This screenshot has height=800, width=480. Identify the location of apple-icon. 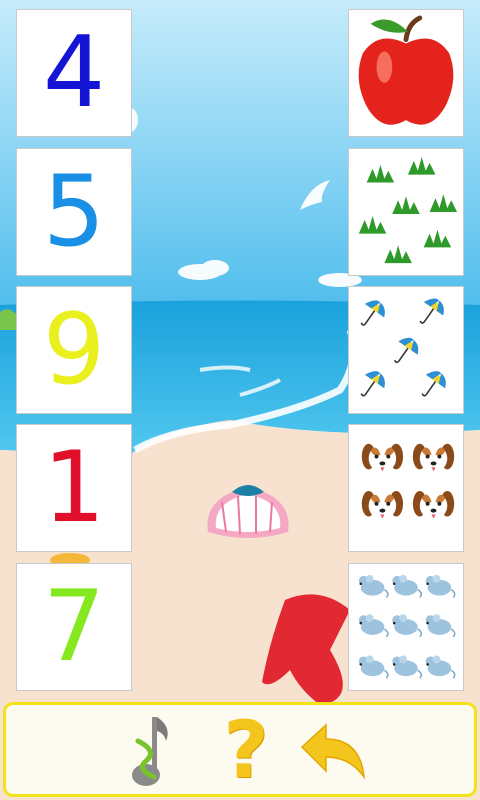
(406, 70).